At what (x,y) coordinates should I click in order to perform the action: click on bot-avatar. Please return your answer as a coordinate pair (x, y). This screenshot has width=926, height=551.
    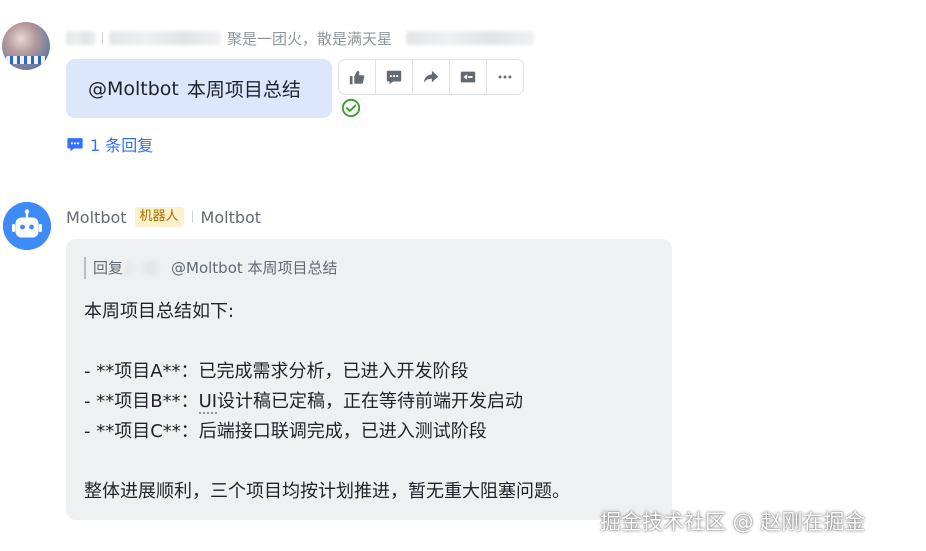
    Looking at the image, I should click on (27, 226).